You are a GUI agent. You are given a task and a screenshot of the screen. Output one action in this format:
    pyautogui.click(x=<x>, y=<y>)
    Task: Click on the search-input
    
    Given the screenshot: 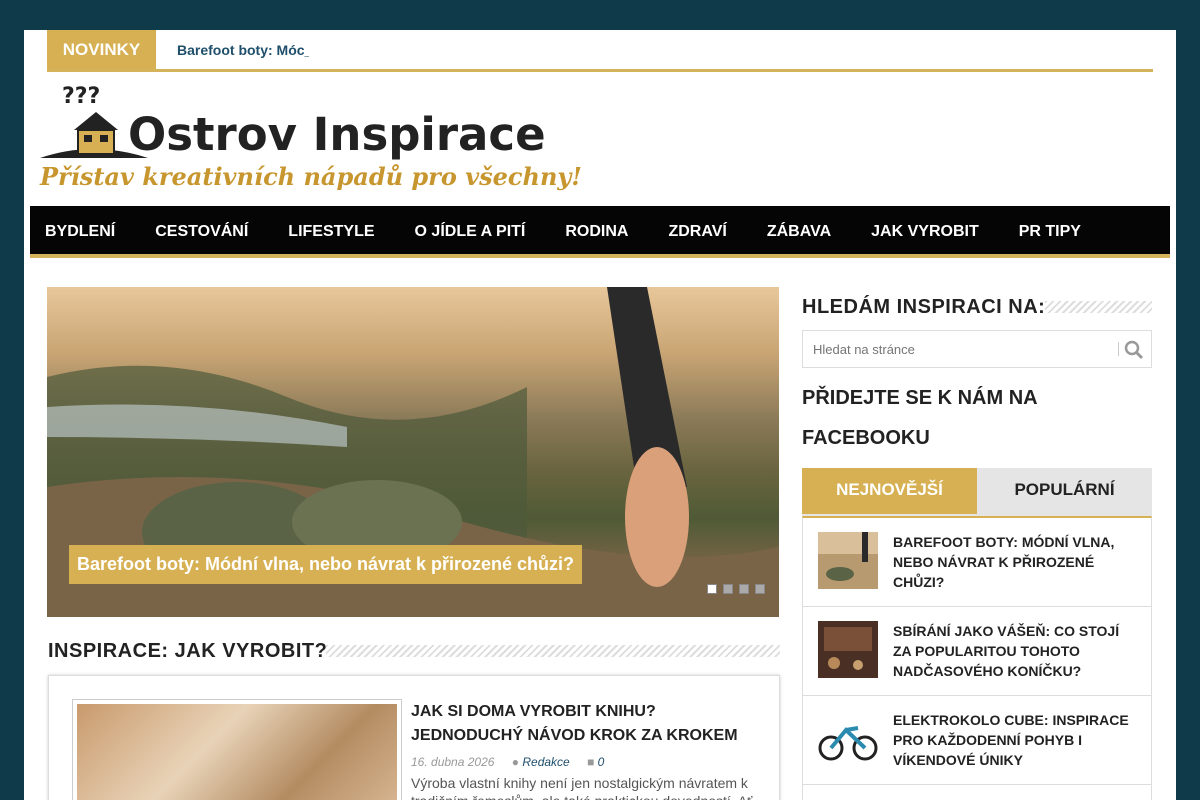 What is the action you would take?
    pyautogui.click(x=958, y=349)
    